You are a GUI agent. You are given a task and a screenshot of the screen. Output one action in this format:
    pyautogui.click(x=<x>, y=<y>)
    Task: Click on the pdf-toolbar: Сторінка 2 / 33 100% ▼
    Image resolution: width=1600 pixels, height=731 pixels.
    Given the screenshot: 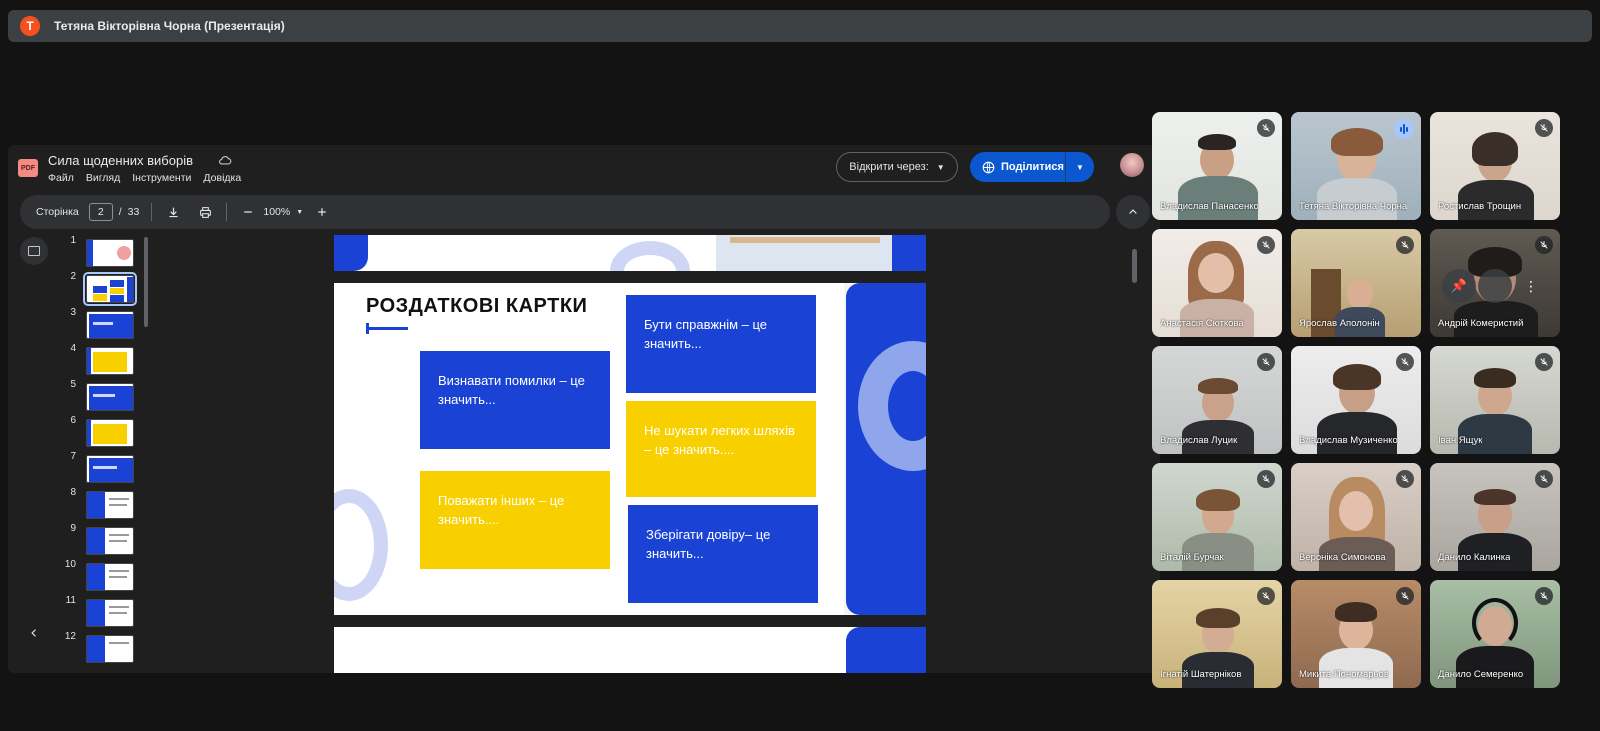 What is the action you would take?
    pyautogui.click(x=565, y=212)
    